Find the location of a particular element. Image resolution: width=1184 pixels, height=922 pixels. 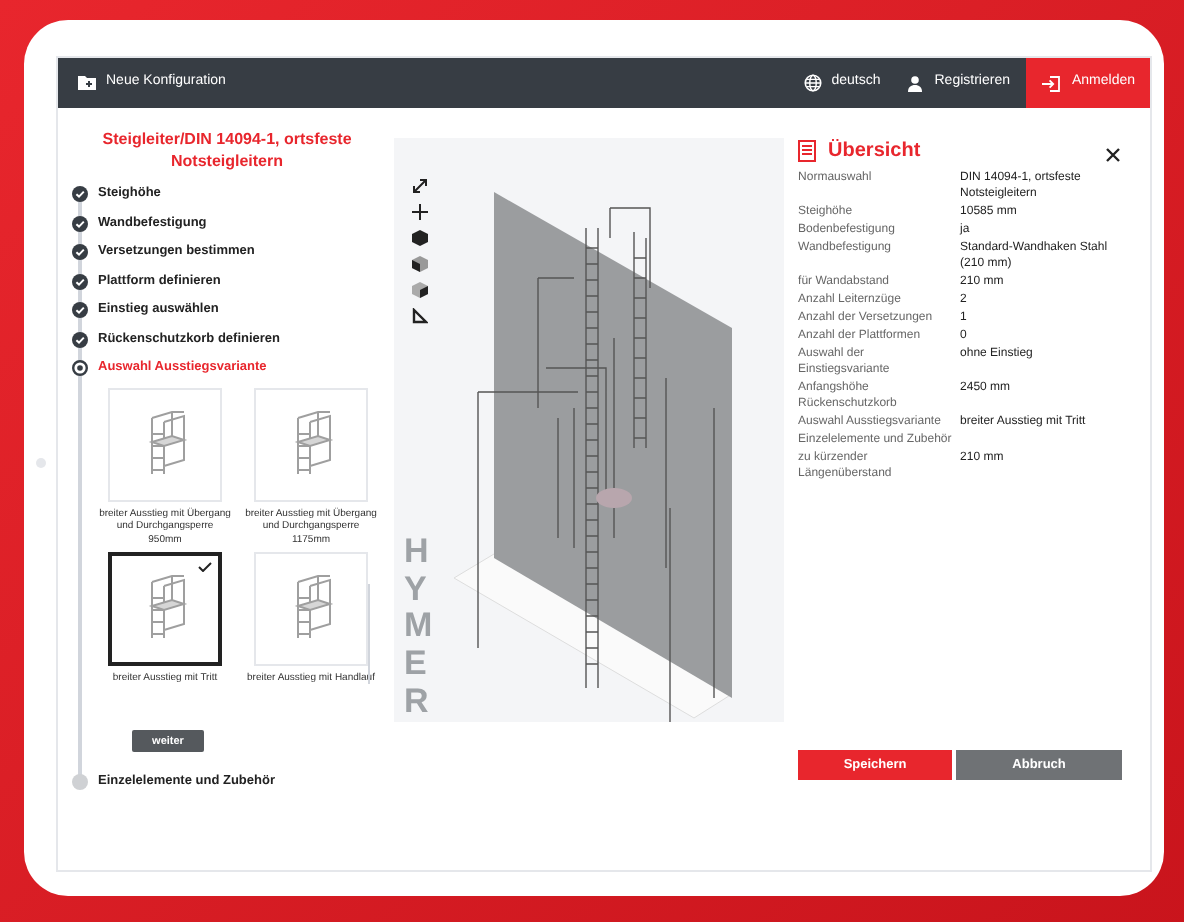

folder-icon is located at coordinates (87, 83).